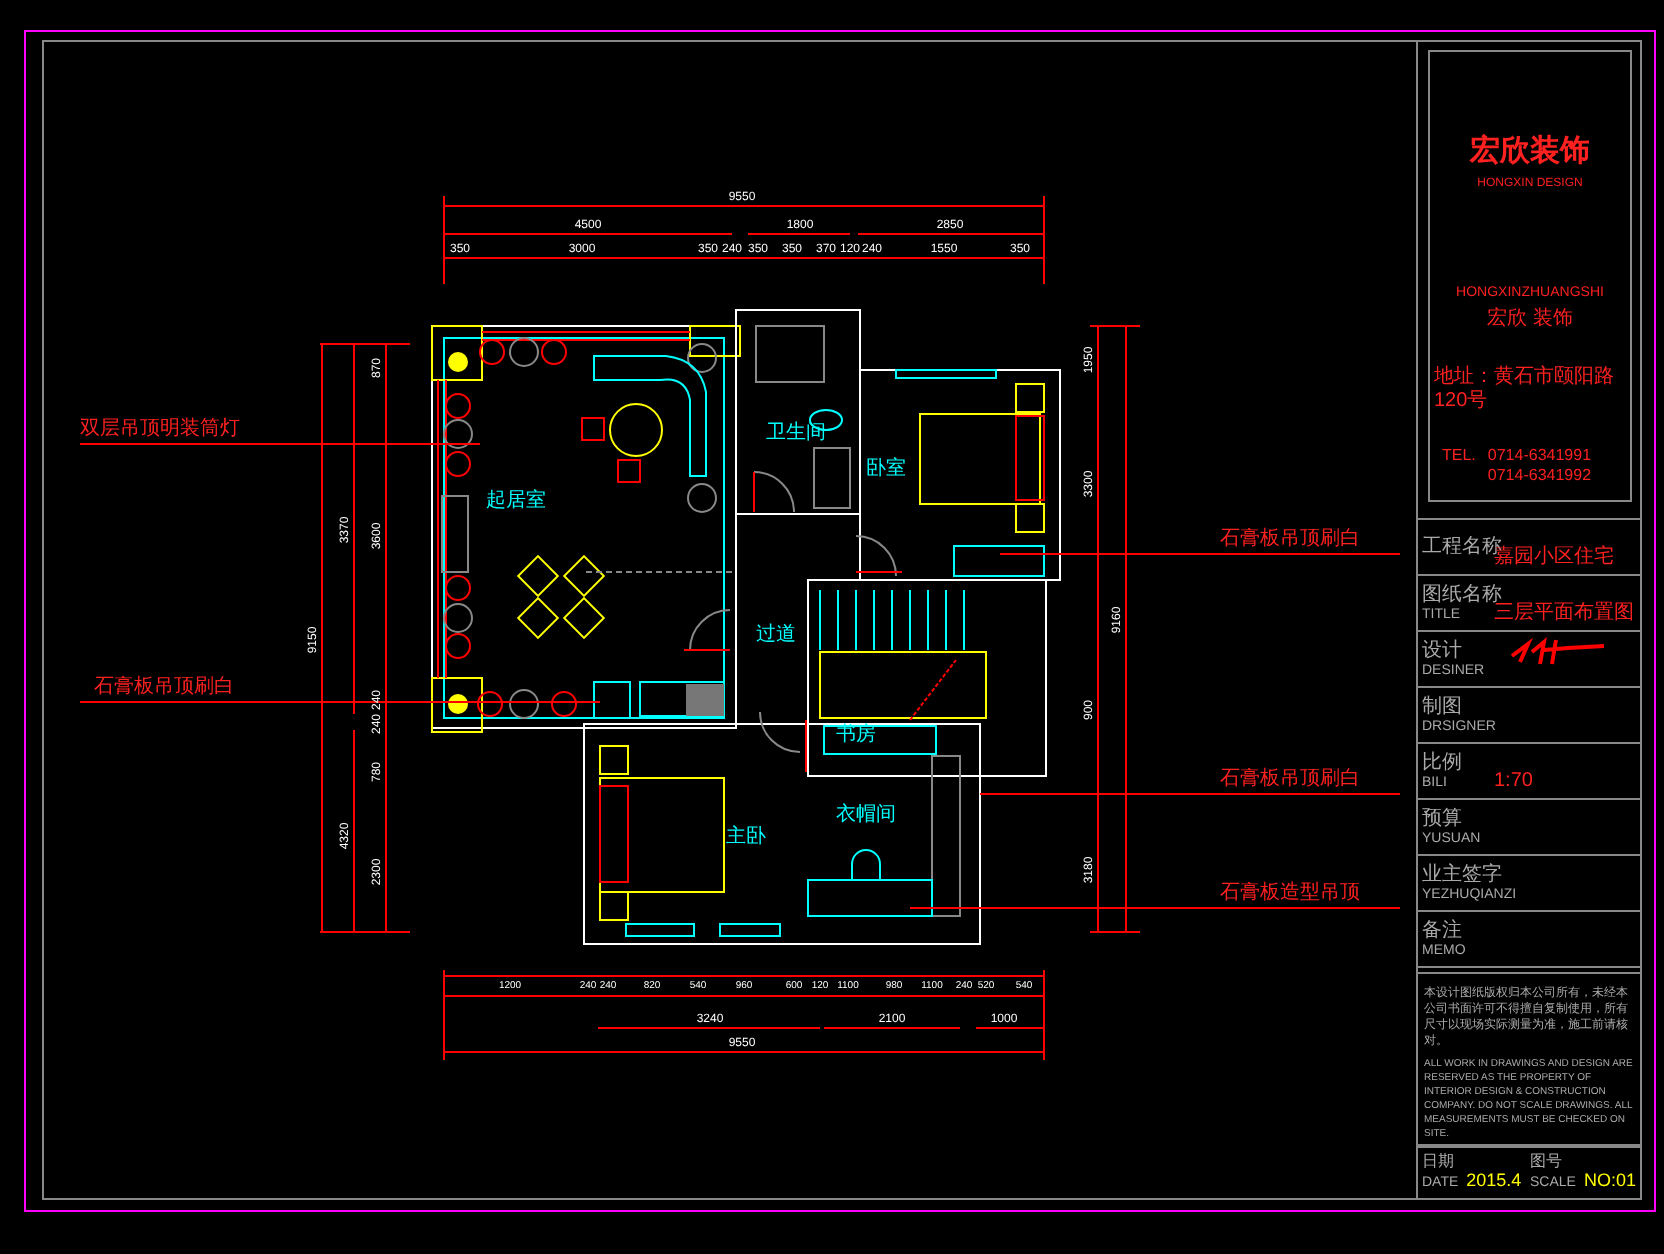 The width and height of the screenshot is (1664, 1254). I want to click on field-label: 设计, so click(1442, 650).